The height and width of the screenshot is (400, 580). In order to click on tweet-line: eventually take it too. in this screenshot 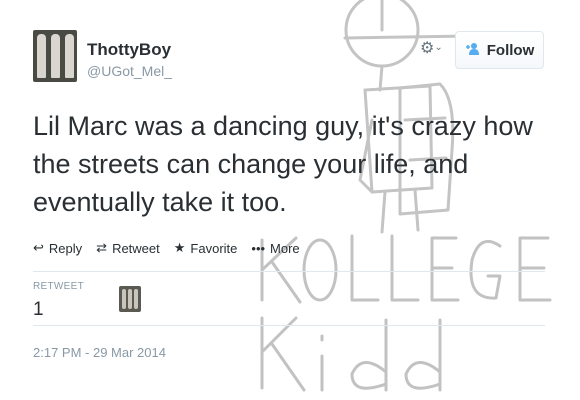, I will do `click(160, 202)`.